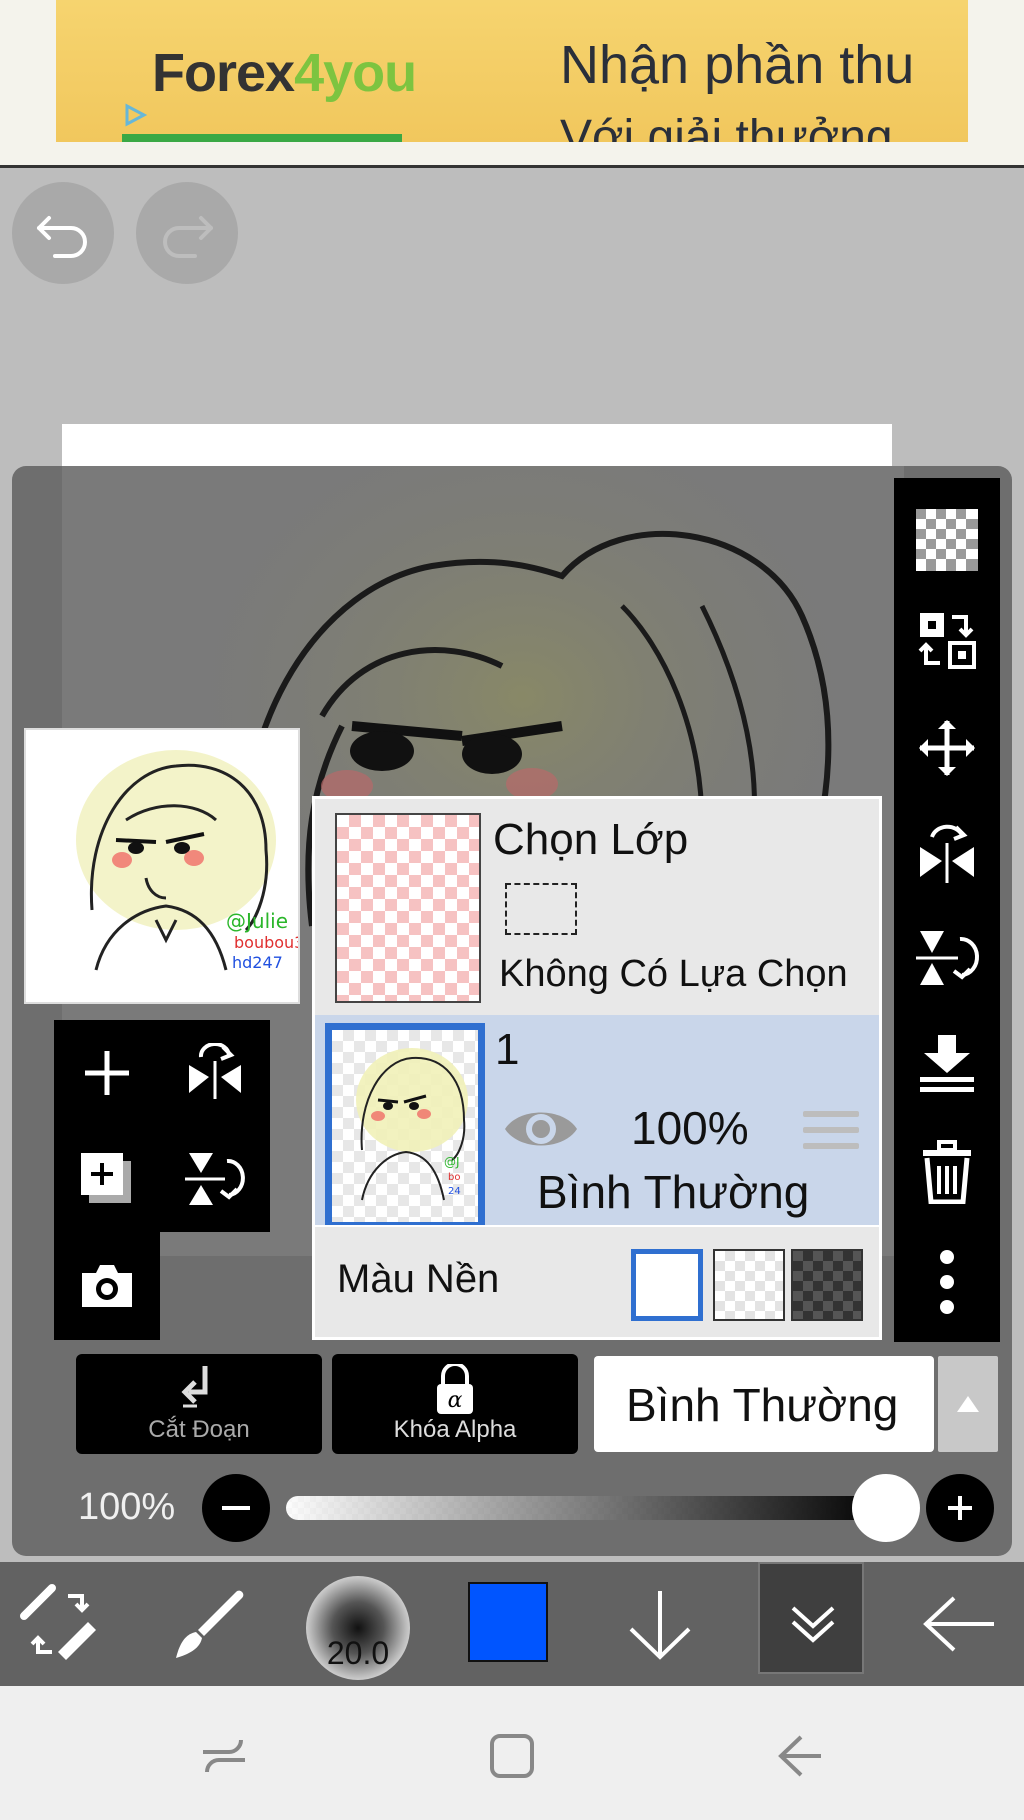  Describe the element at coordinates (188, 237) in the screenshot. I see `redo-icon` at that location.